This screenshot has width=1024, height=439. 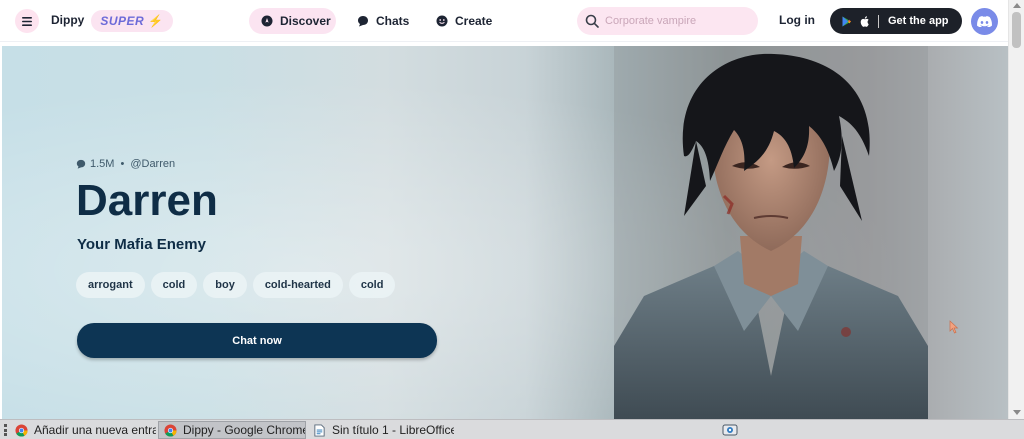 I want to click on scroll-thumb, so click(x=1016, y=30).